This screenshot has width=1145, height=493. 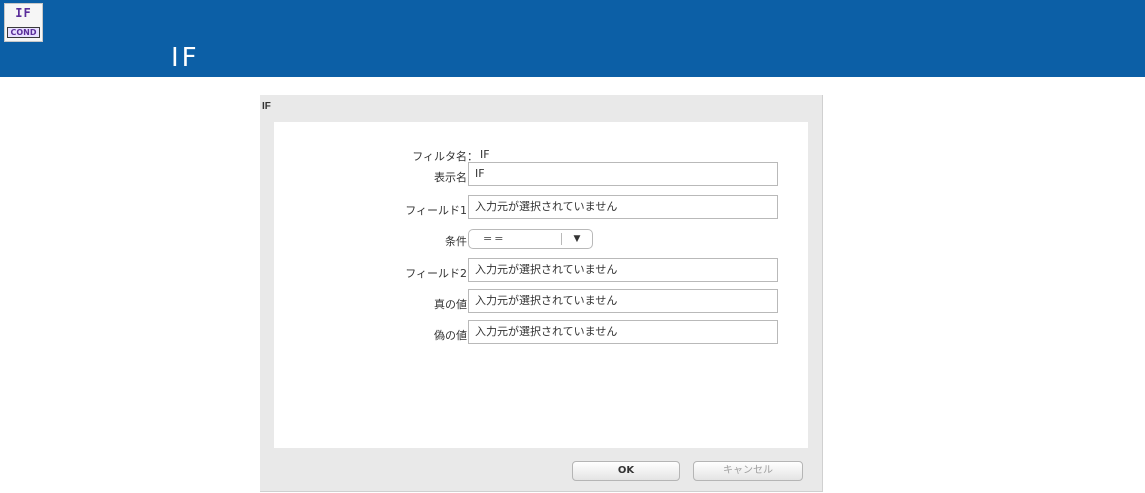 I want to click on filter-name-label: フィルタ名：, so click(x=445, y=156).